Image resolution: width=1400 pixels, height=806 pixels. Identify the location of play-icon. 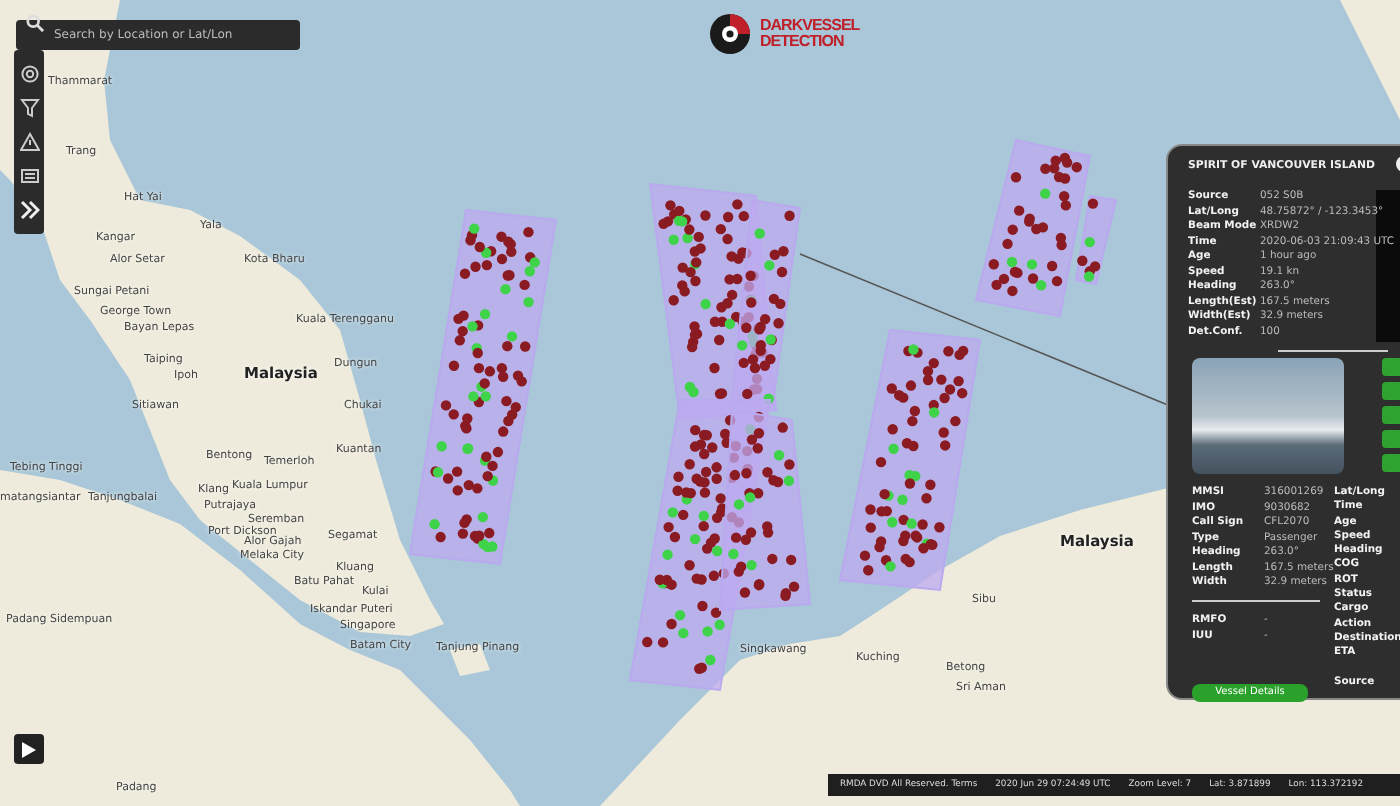
(29, 749).